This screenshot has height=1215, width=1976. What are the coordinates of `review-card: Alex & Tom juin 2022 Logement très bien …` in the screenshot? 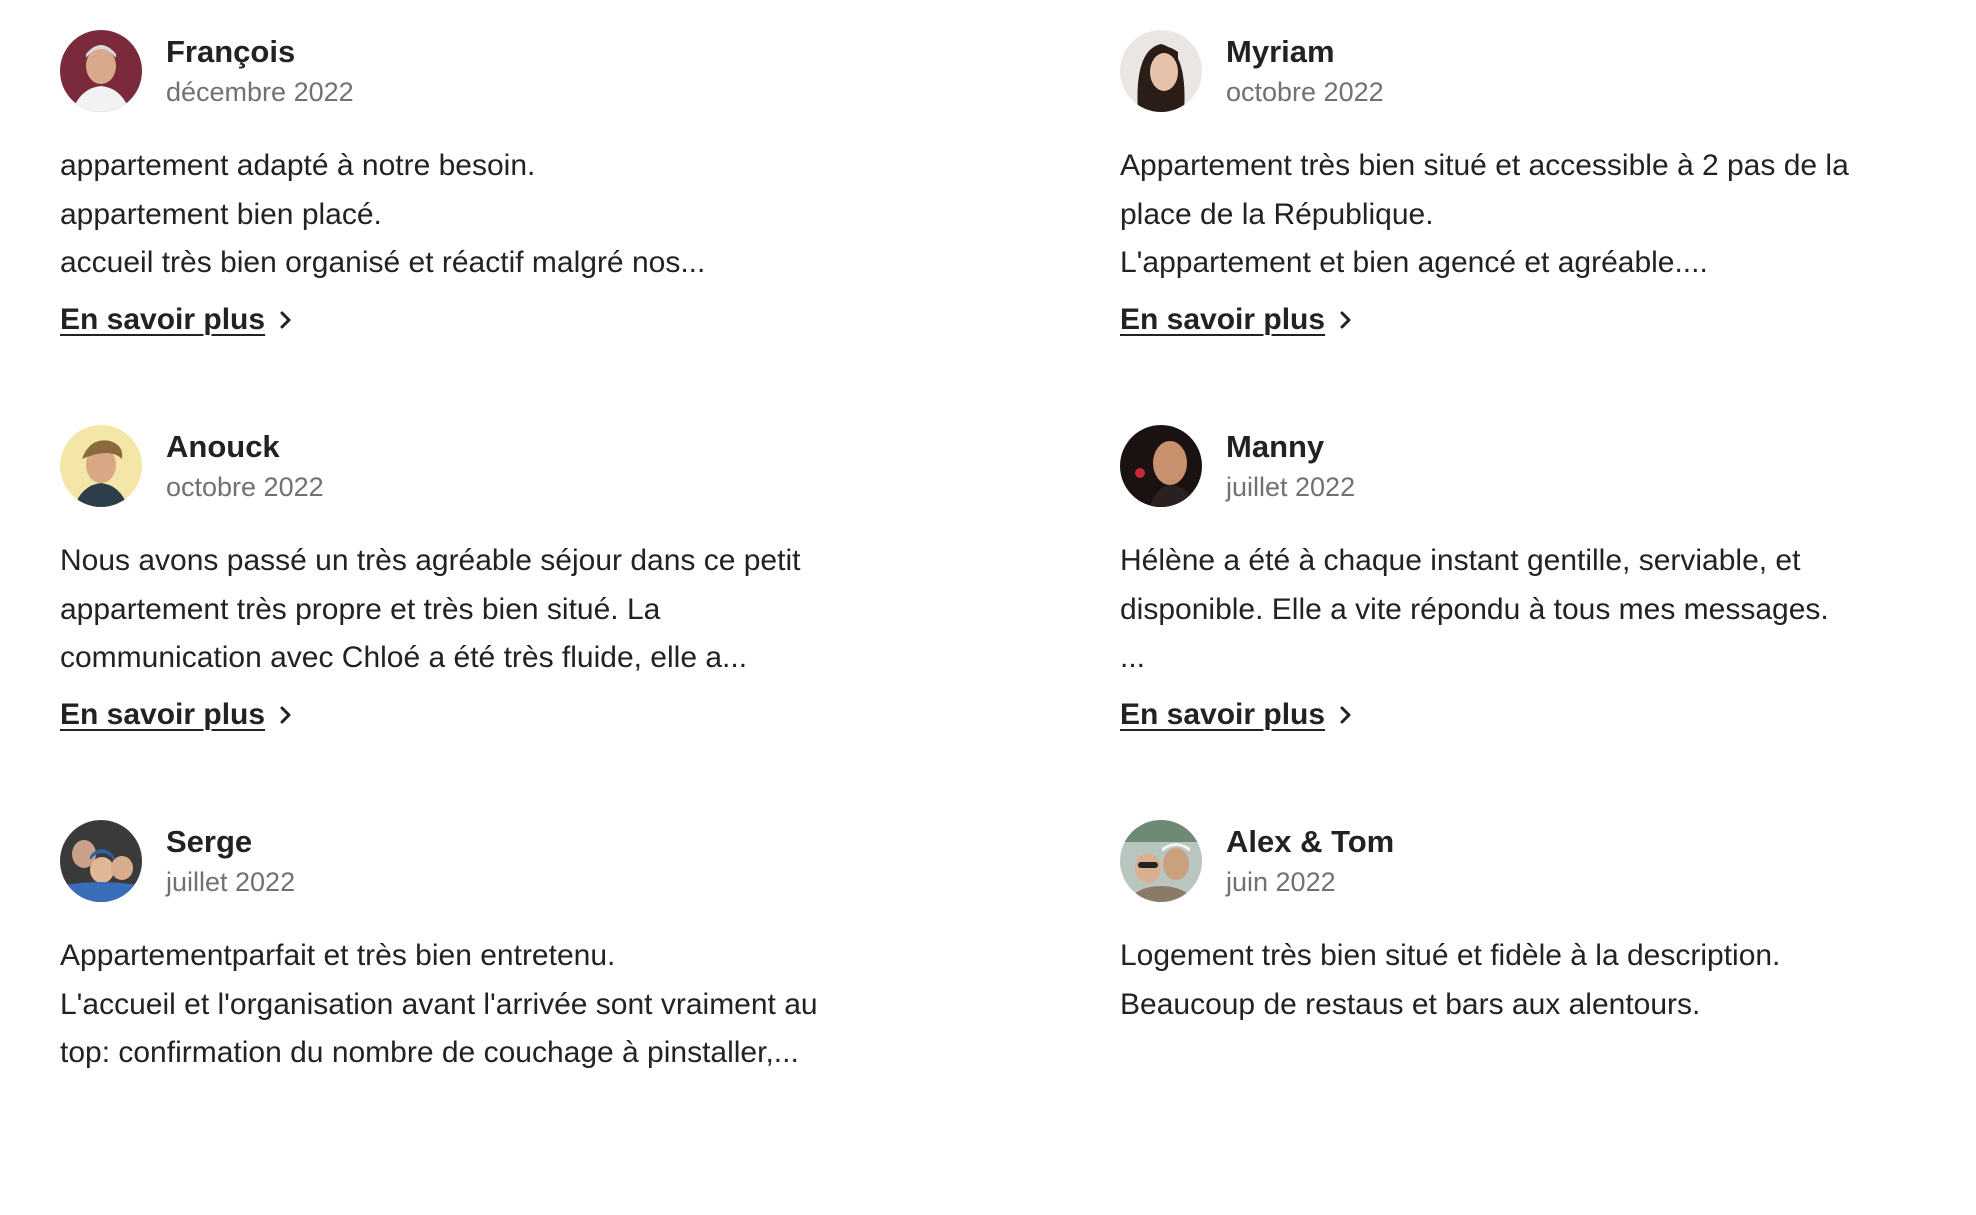 It's located at (1530, 1017).